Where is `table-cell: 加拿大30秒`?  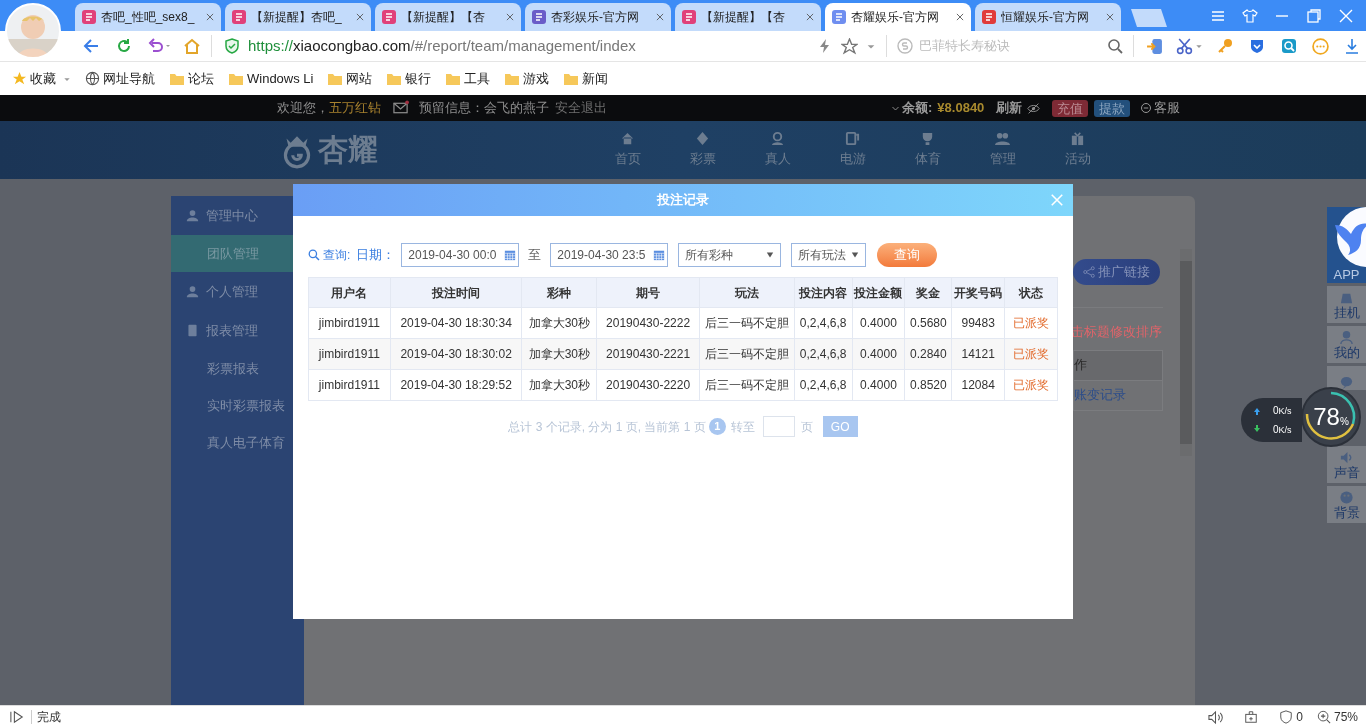 table-cell: 加拿大30秒 is located at coordinates (560, 385).